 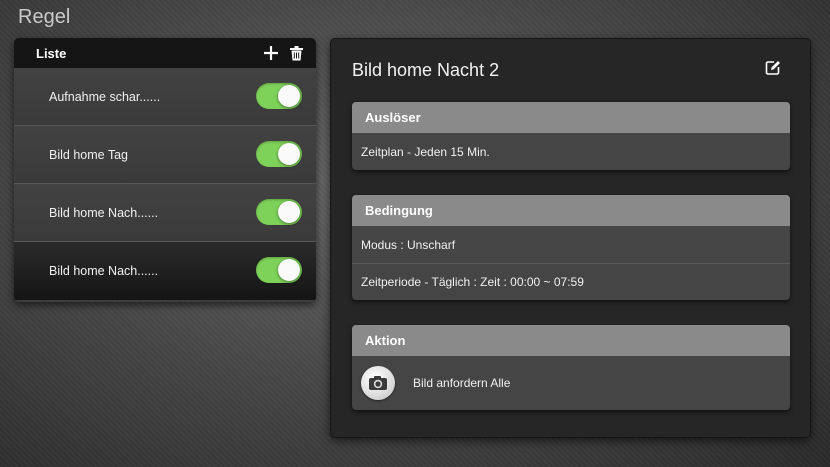 I want to click on edit-icon, so click(x=773, y=68).